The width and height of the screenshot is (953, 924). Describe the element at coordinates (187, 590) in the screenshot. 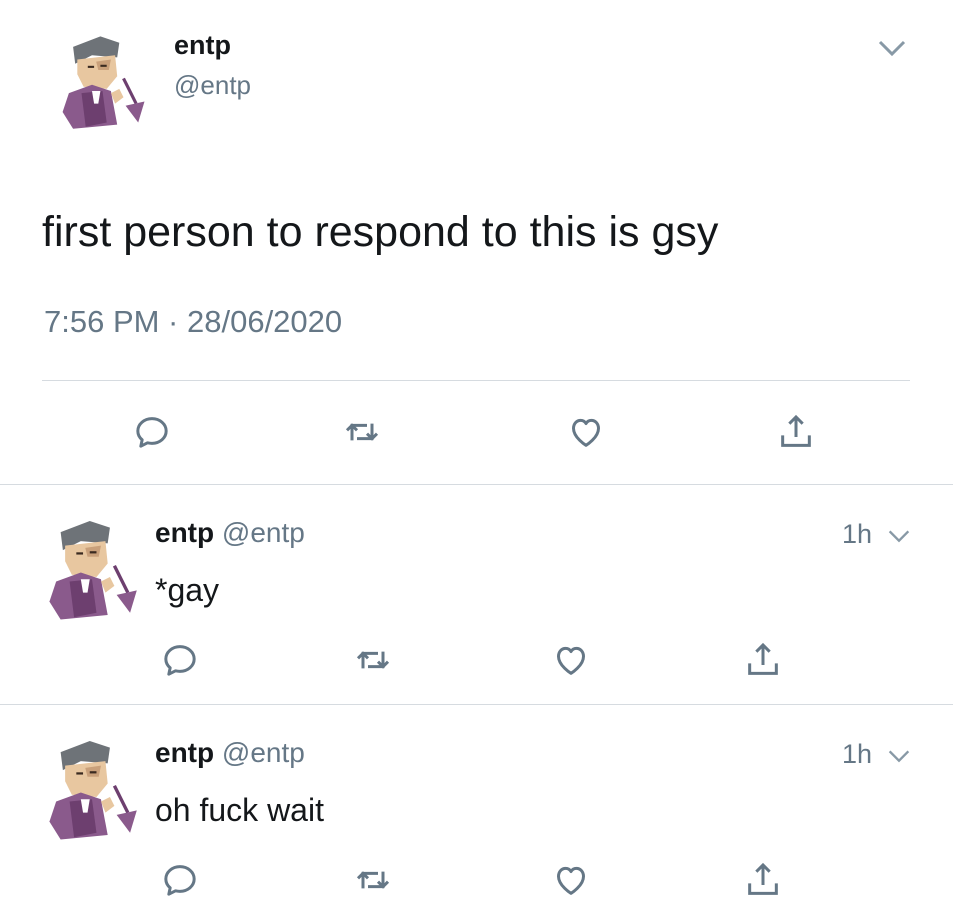

I see `reply-text: *gay` at that location.